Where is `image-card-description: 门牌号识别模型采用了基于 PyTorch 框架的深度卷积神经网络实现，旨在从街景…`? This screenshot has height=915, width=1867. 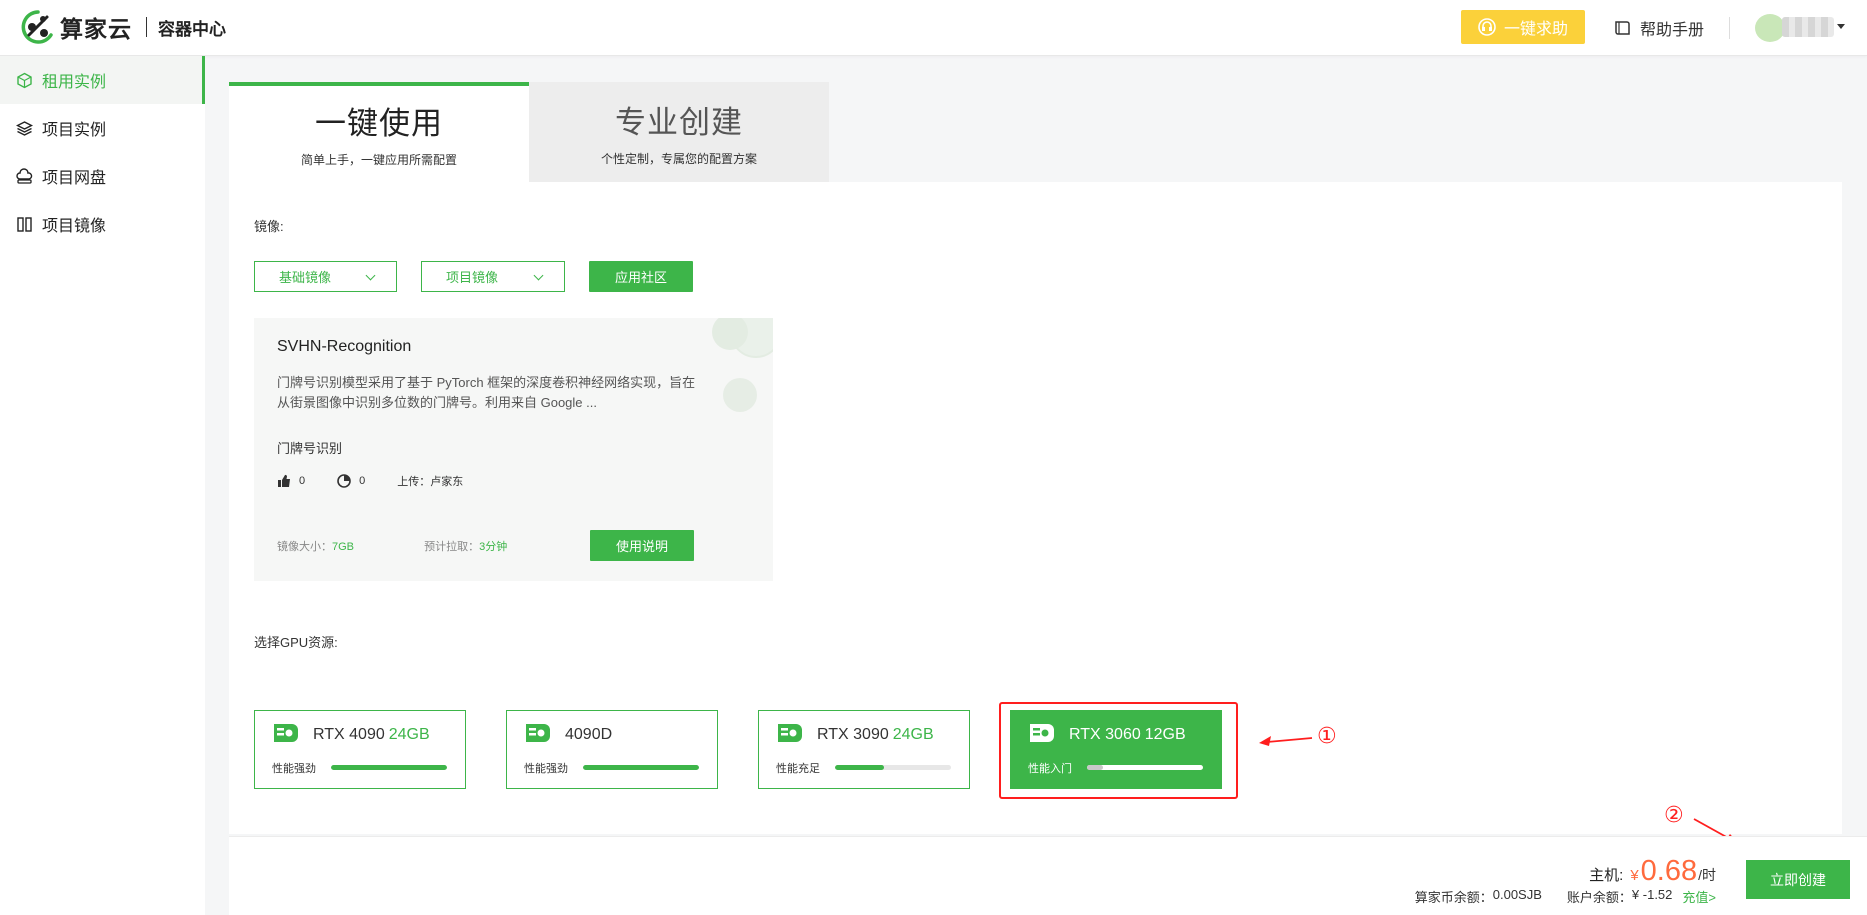
image-card-description: 门牌号识别模型采用了基于 PyTorch 框架的深度卷积神经网络实现，旨在从街景… is located at coordinates (486, 392).